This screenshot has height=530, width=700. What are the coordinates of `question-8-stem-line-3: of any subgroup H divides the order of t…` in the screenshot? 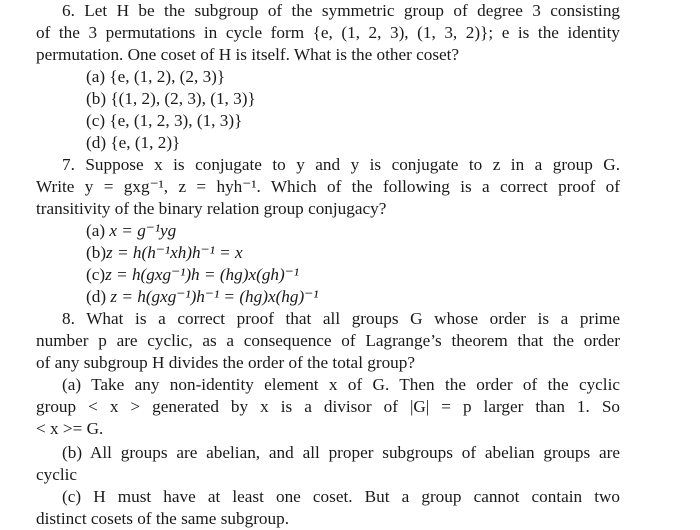 It's located at (225, 362).